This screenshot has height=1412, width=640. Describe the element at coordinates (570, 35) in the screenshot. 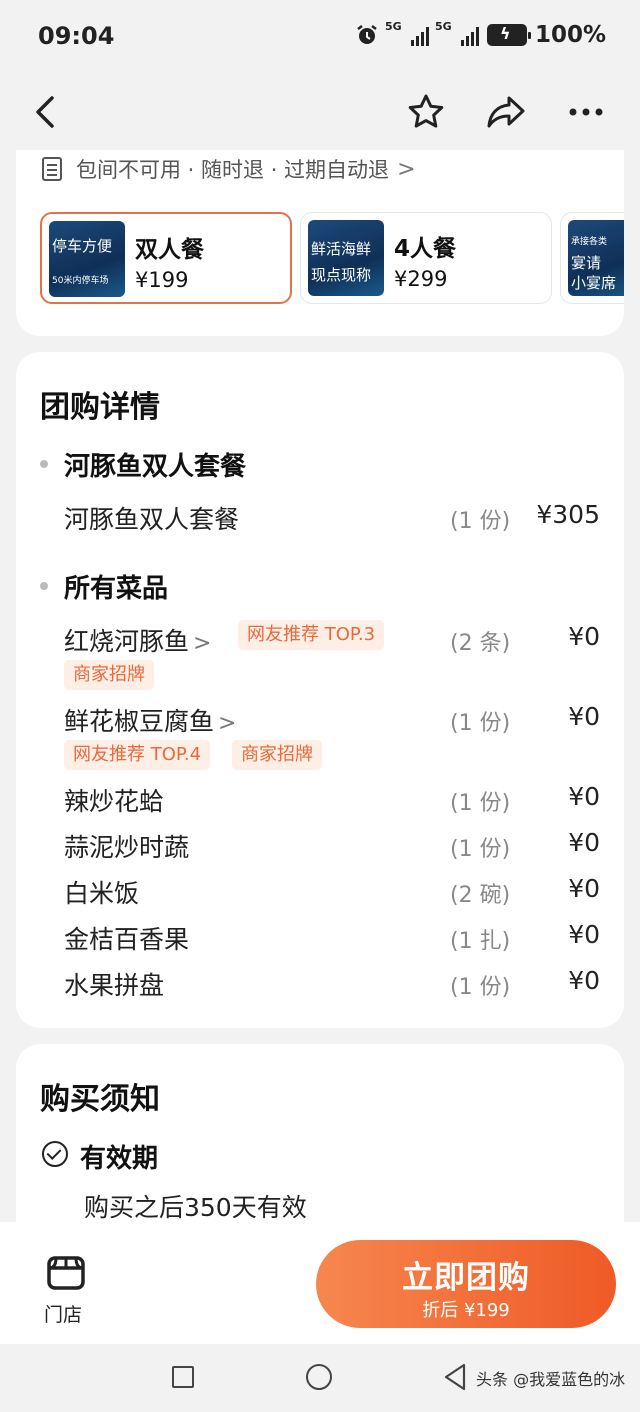

I see `battery-level: 100%` at that location.